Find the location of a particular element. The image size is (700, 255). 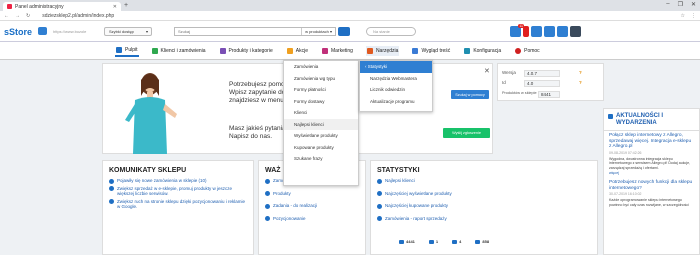

close-icon: ✕ is located at coordinates (487, 71).